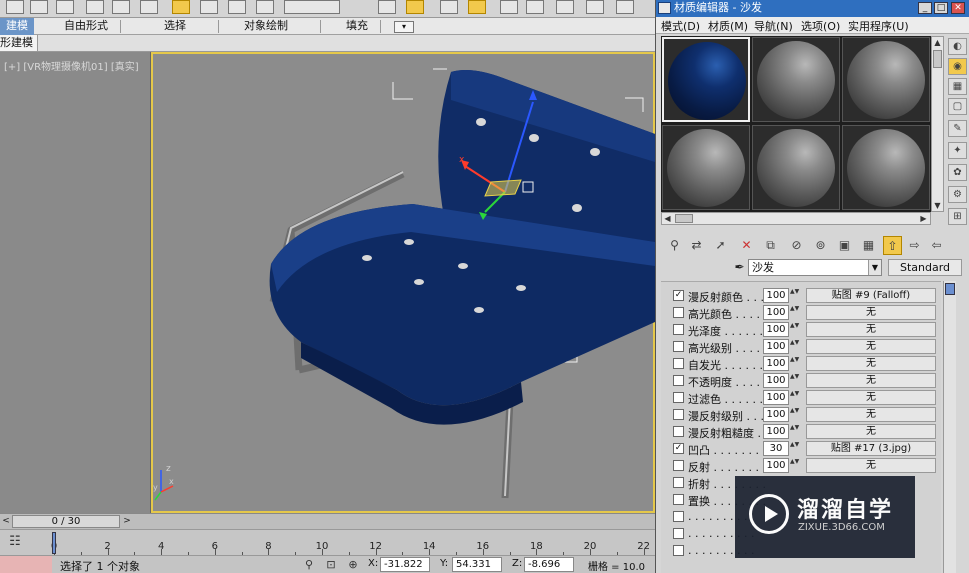 The height and width of the screenshot is (573, 969). What do you see at coordinates (812, 8) in the screenshot?
I see `material-editor-titlebar: 材质编辑器 - 沙发 _ □ ✕` at bounding box center [812, 8].